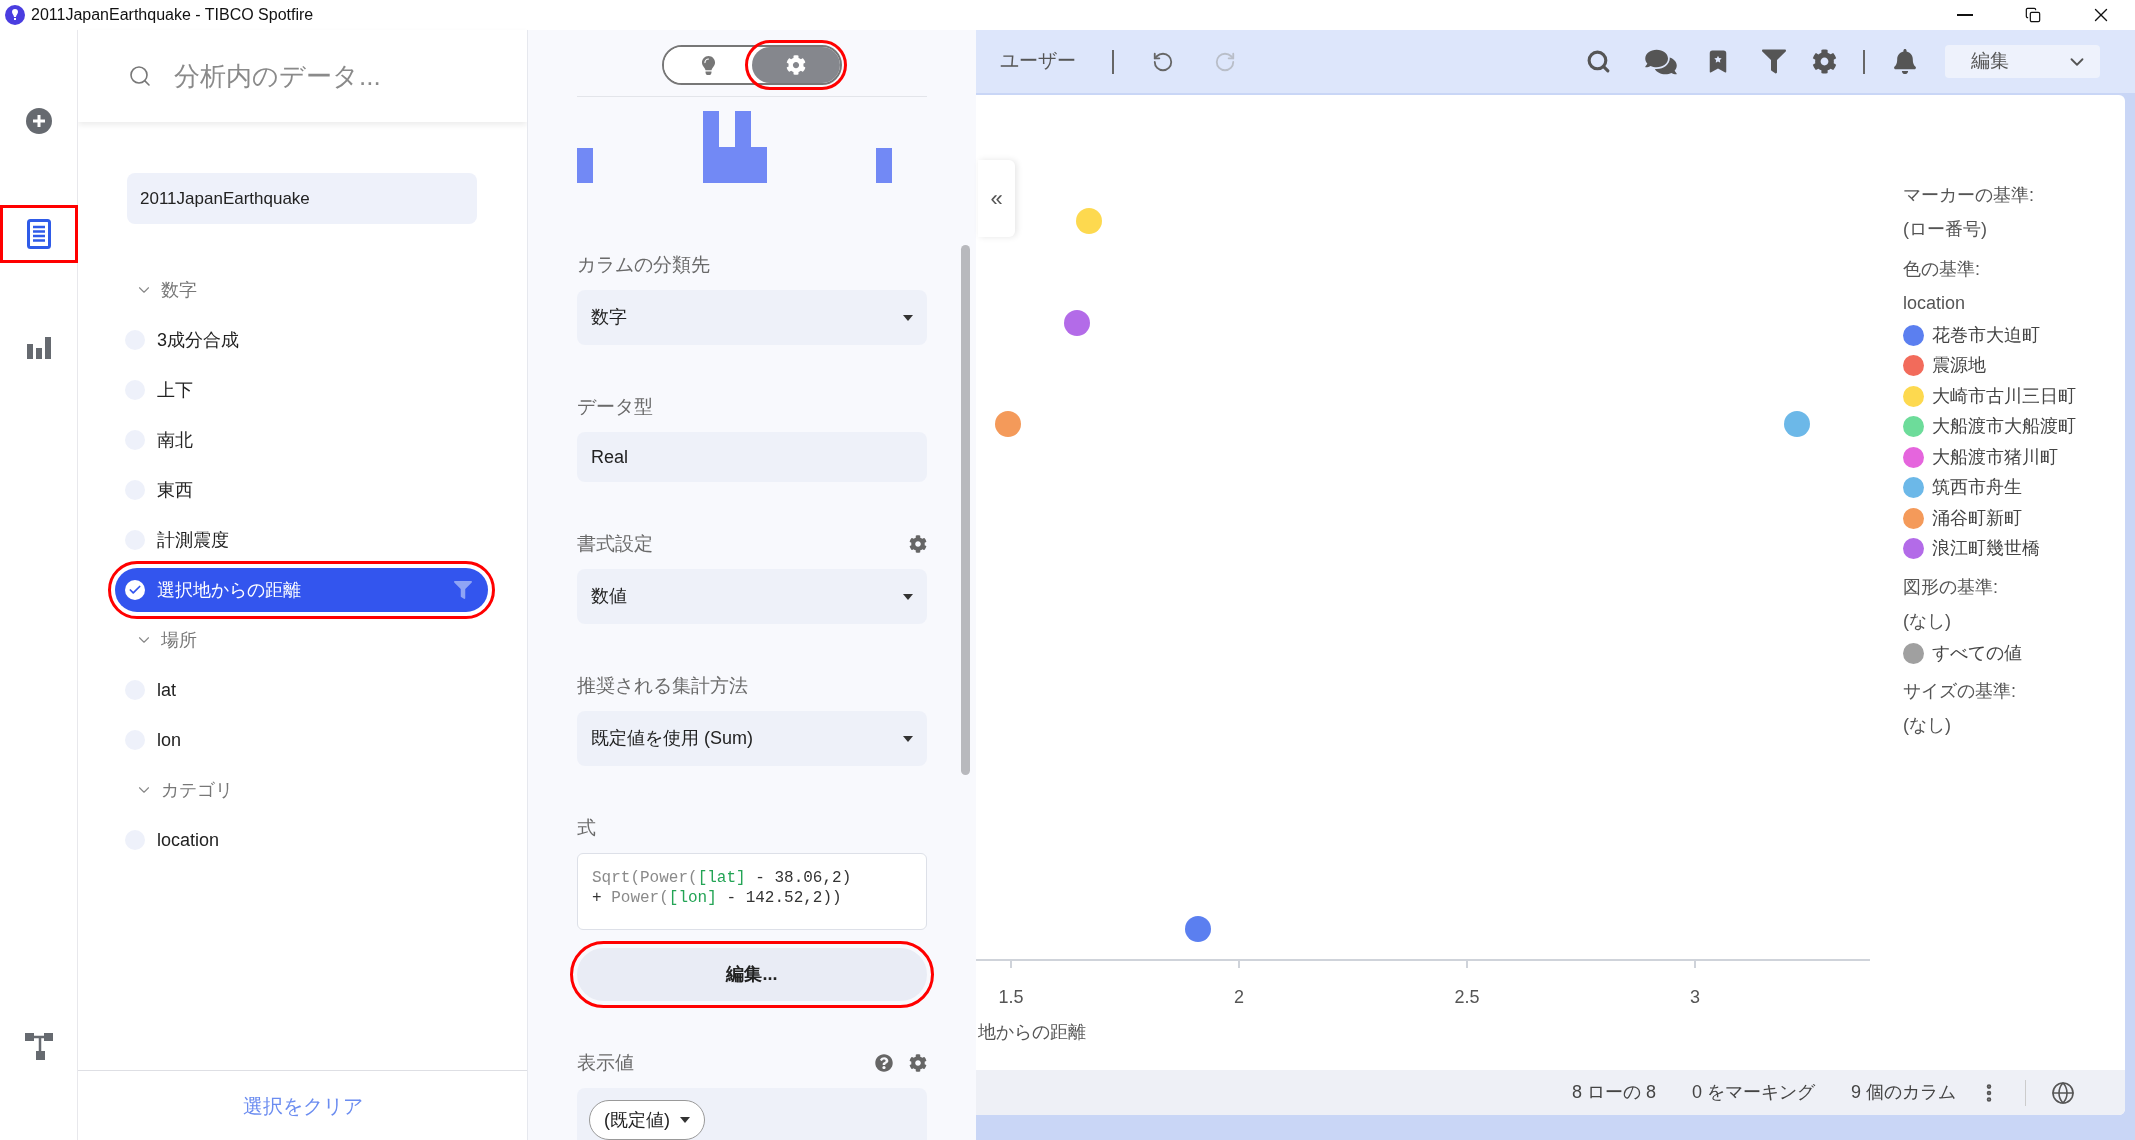  I want to click on column-item: lon, so click(301, 740).